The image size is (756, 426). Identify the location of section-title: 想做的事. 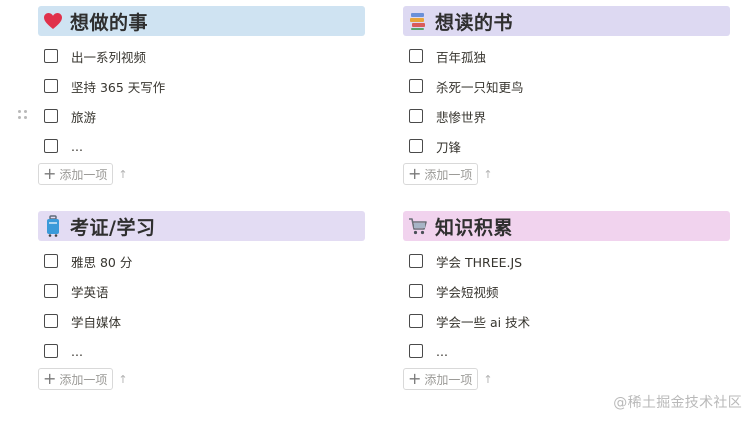
(109, 22).